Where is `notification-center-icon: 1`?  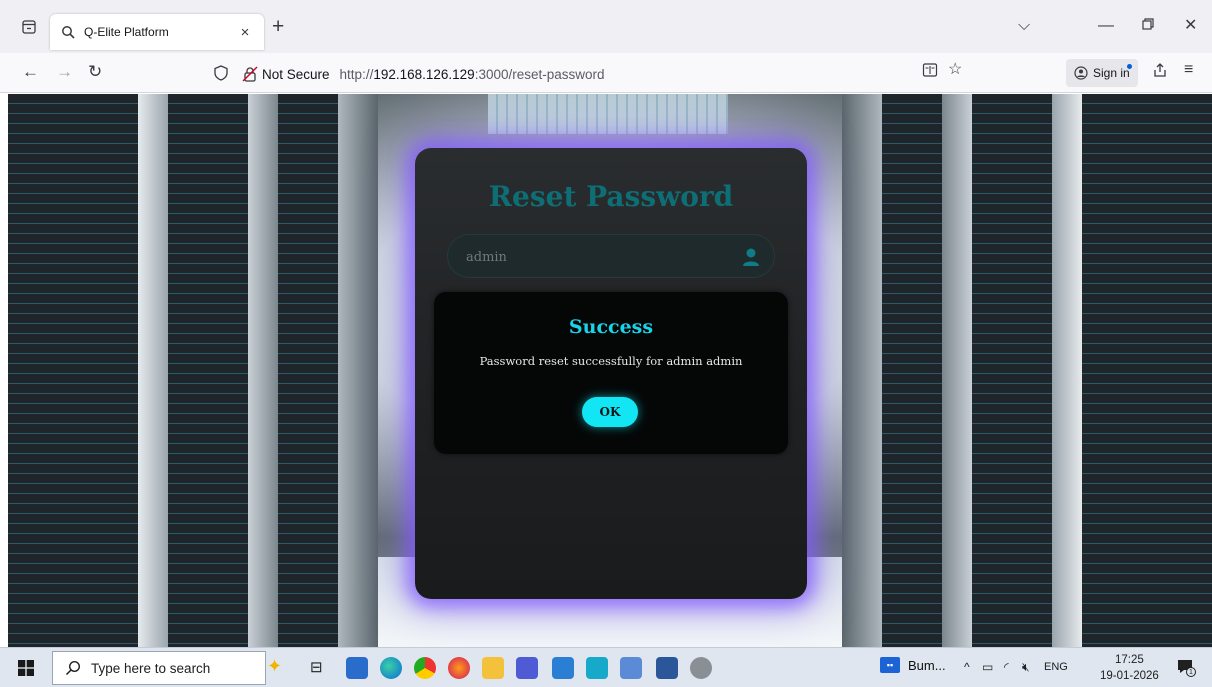 notification-center-icon: 1 is located at coordinates (1186, 667).